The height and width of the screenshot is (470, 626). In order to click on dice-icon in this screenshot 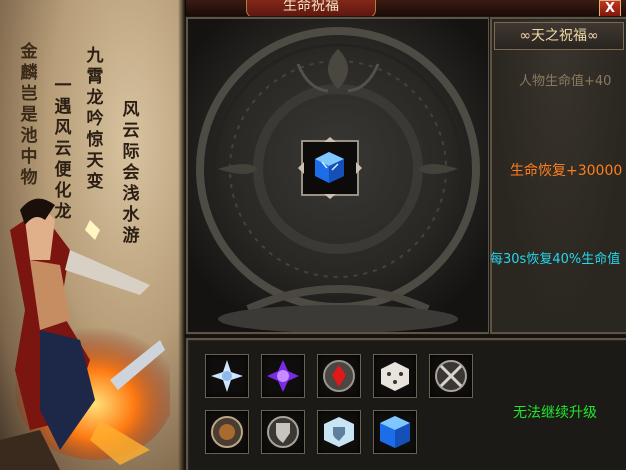, I will do `click(395, 376)`.